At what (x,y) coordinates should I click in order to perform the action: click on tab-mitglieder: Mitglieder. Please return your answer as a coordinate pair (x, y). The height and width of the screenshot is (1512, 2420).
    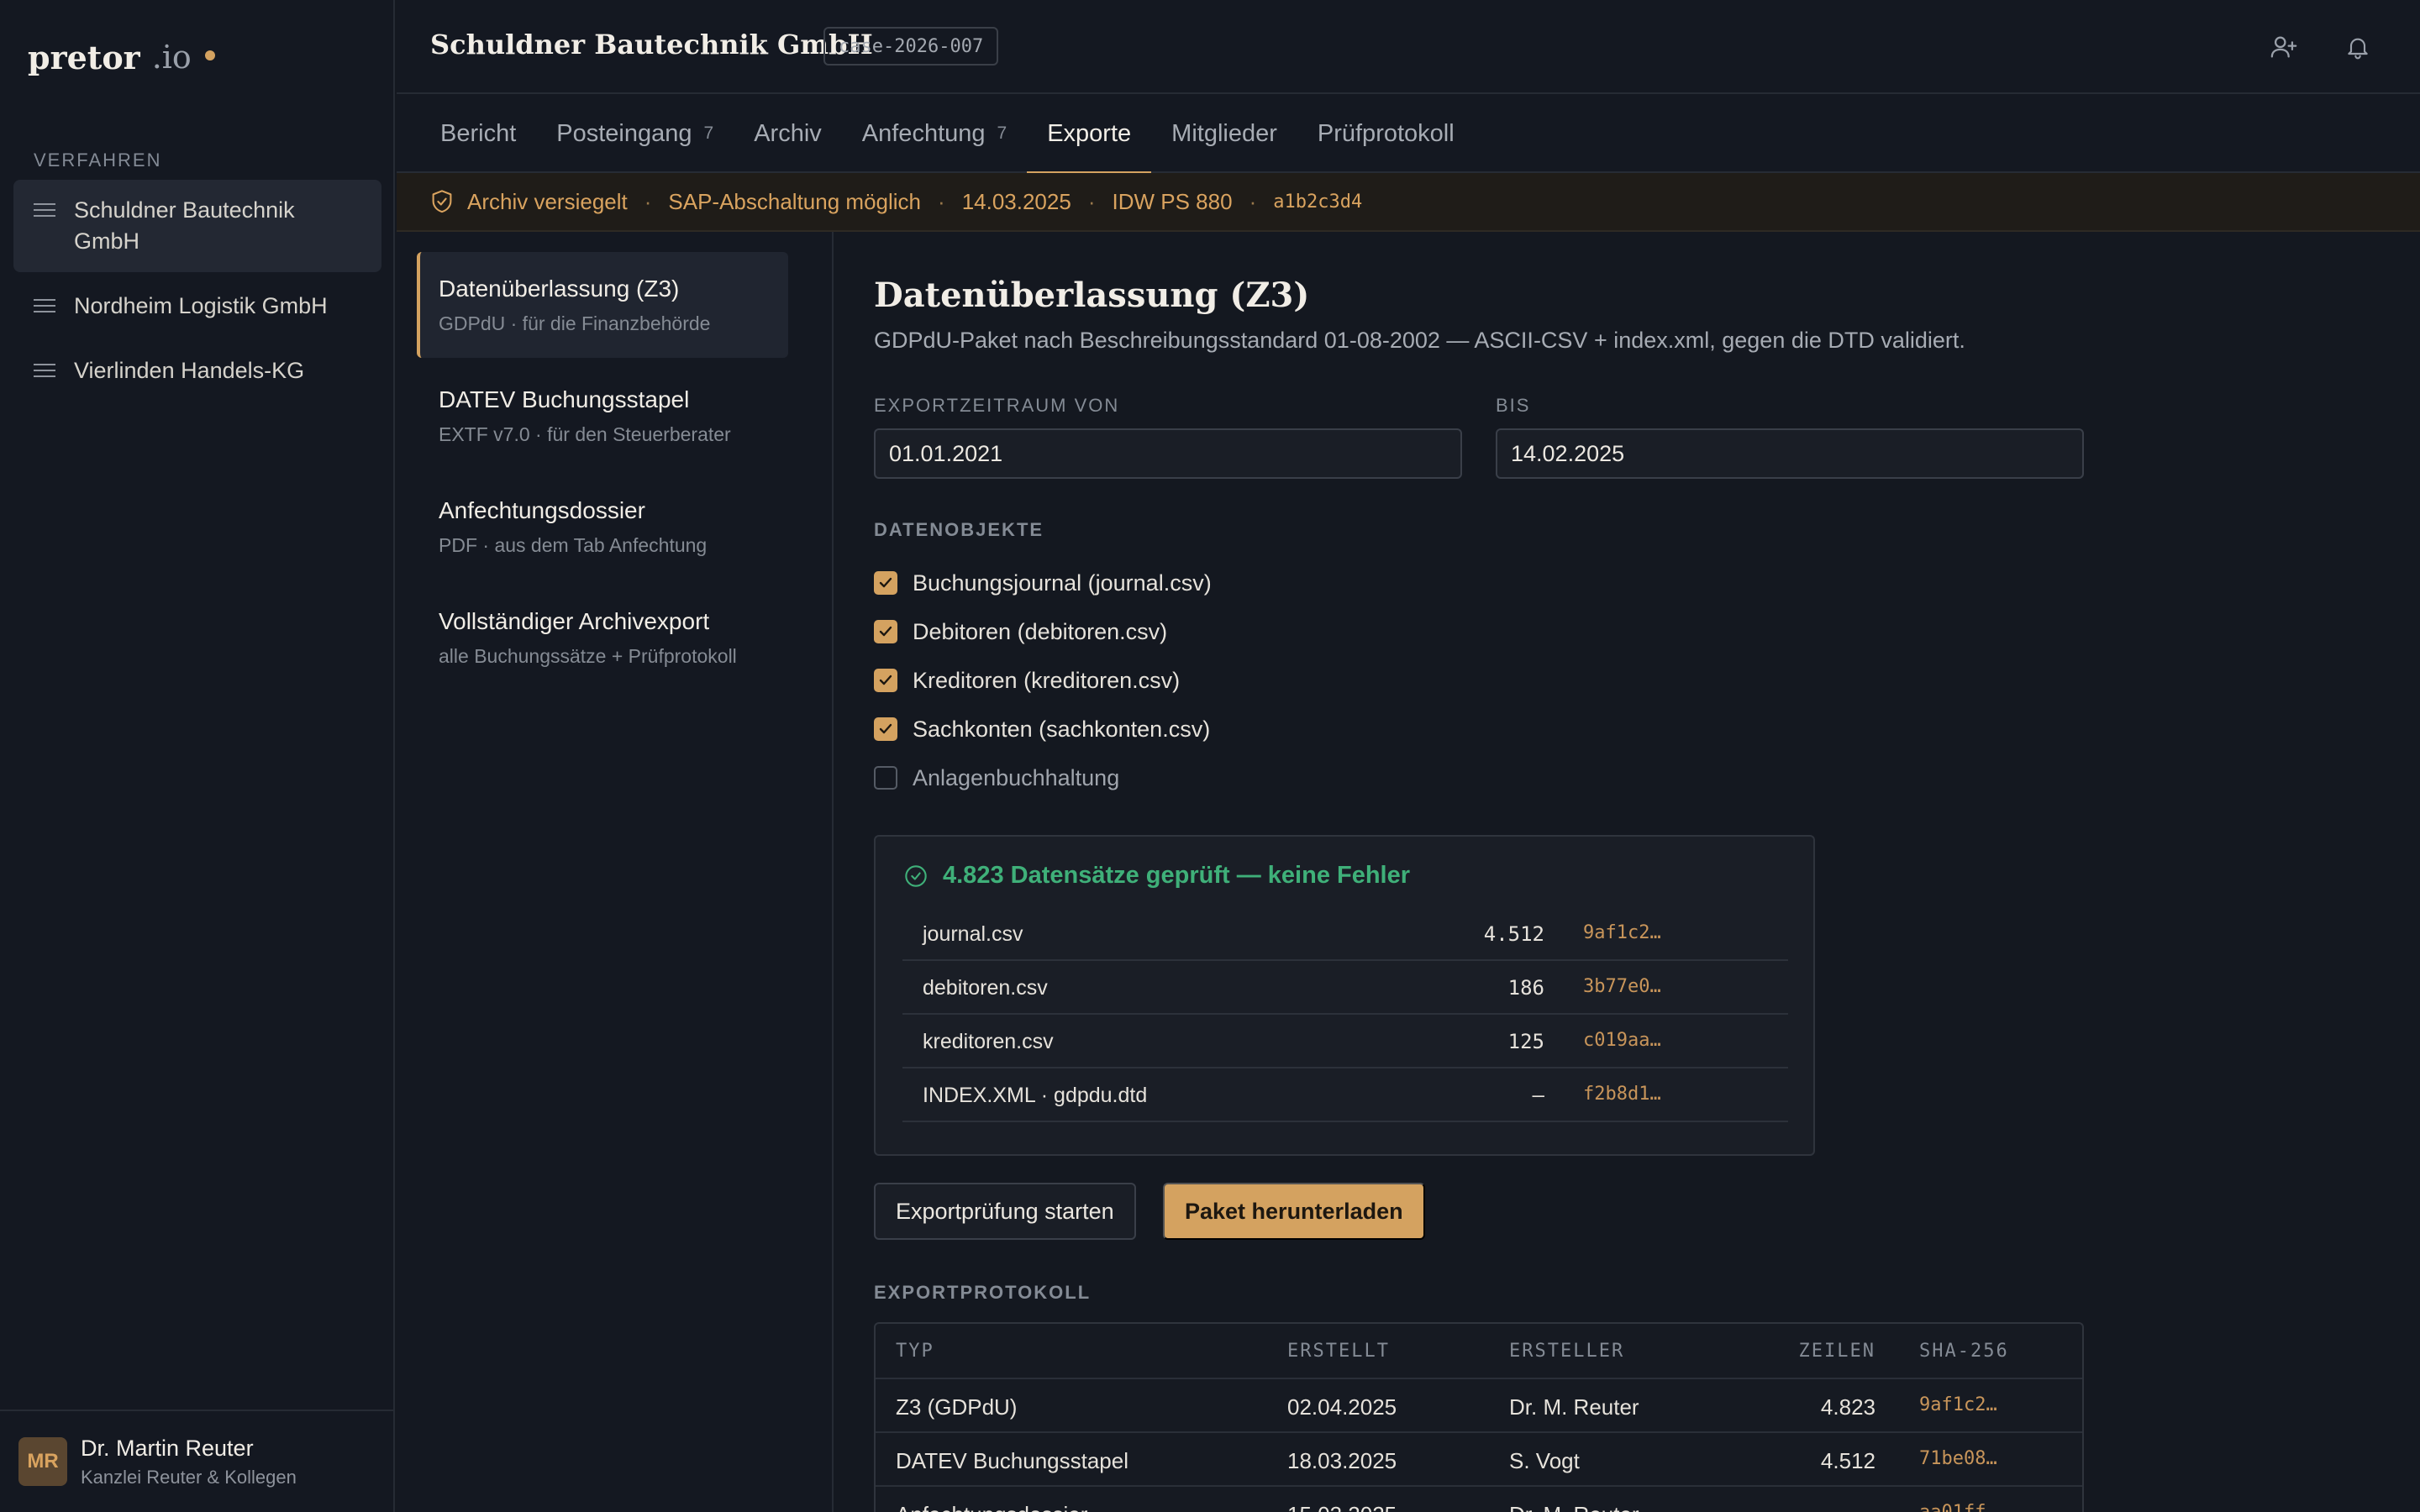
    Looking at the image, I should click on (1224, 133).